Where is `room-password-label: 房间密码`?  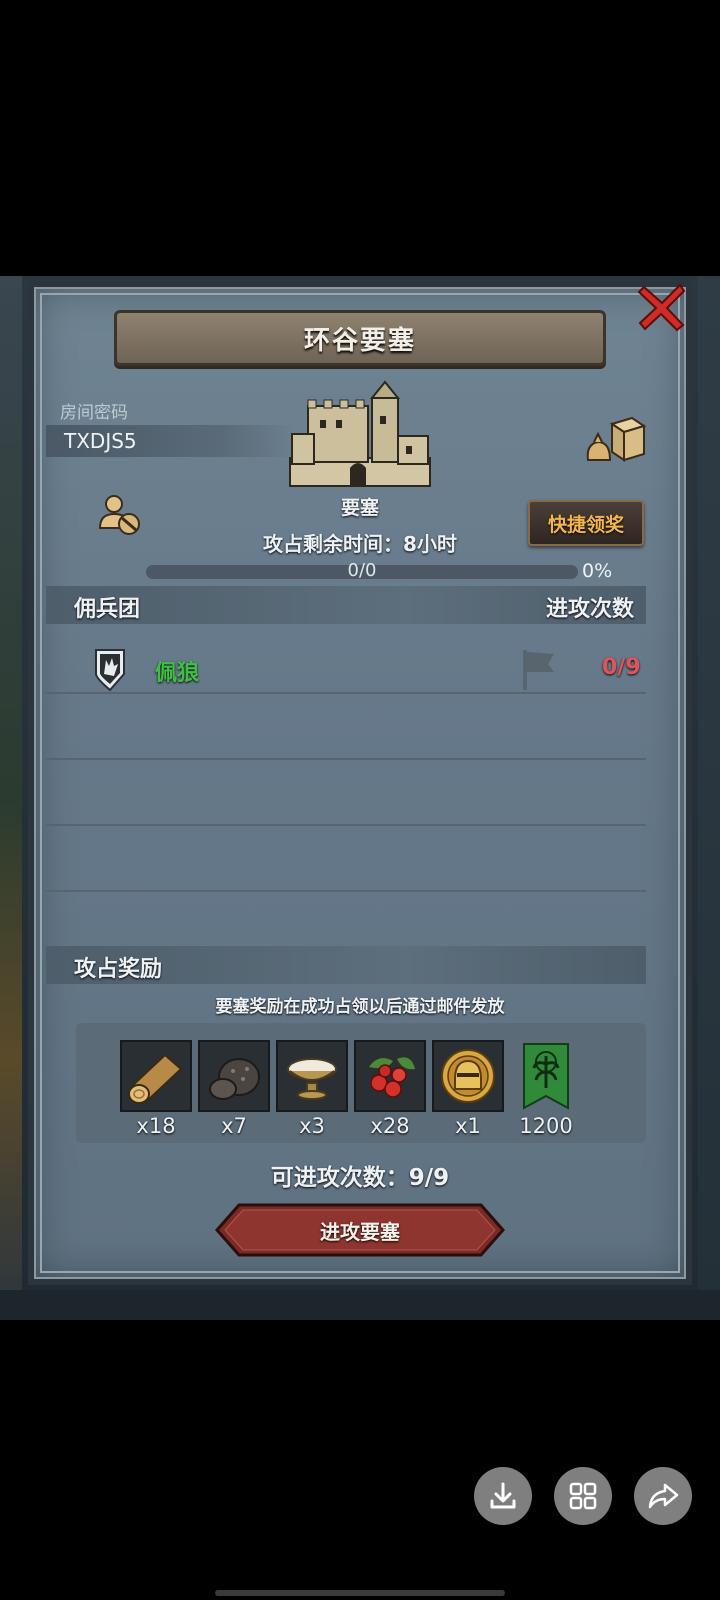 room-password-label: 房间密码 is located at coordinates (94, 413).